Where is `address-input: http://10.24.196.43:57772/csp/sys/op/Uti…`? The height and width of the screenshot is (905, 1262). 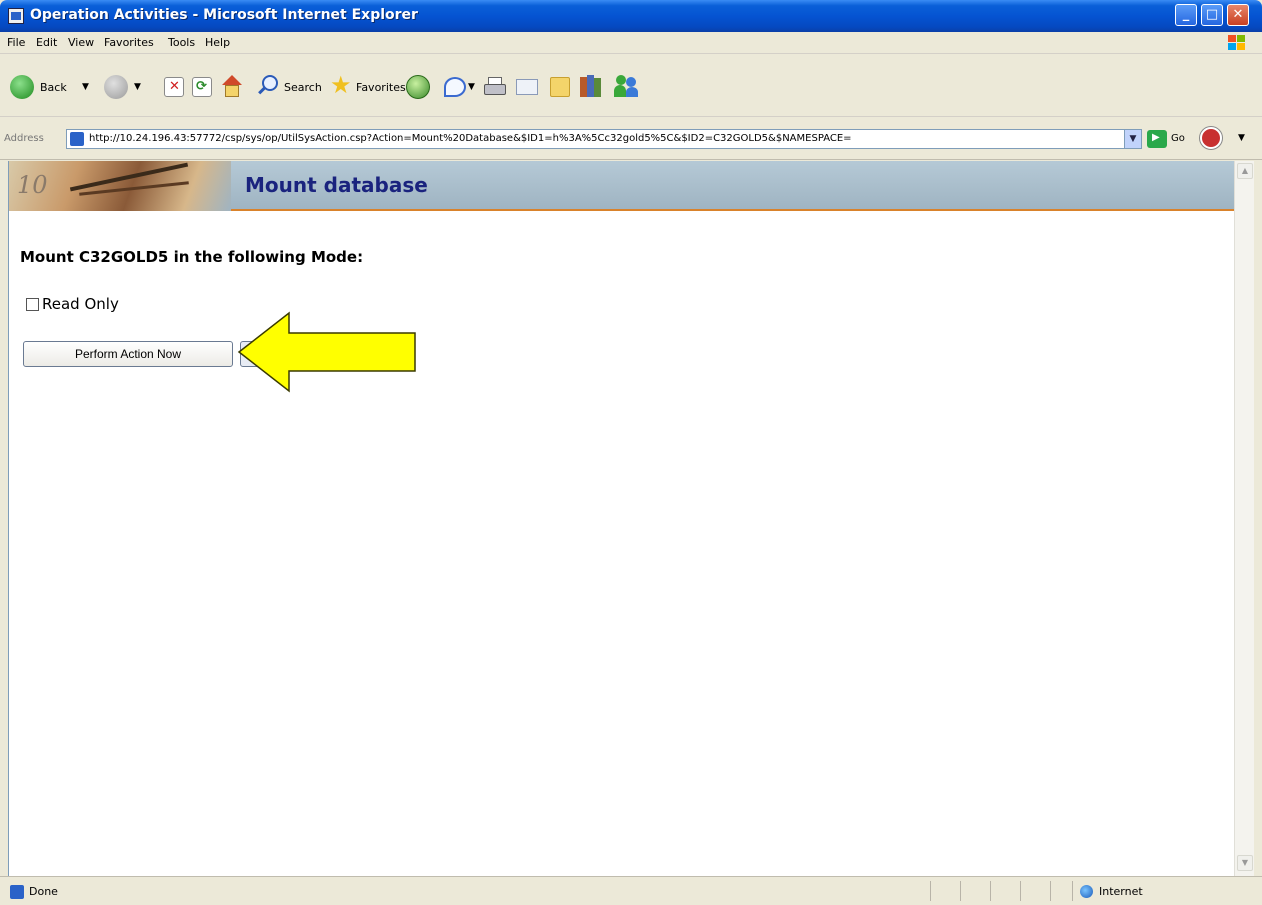
address-input: http://10.24.196.43:57772/csp/sys/op/Uti… is located at coordinates (604, 139).